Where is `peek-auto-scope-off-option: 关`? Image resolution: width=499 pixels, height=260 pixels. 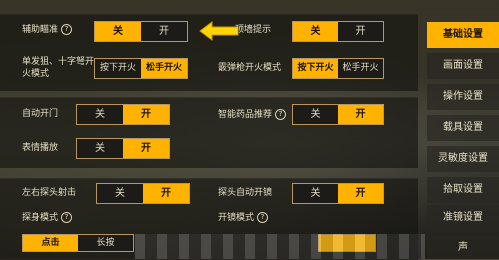
peek-auto-scope-off-option: 关 is located at coordinates (315, 193).